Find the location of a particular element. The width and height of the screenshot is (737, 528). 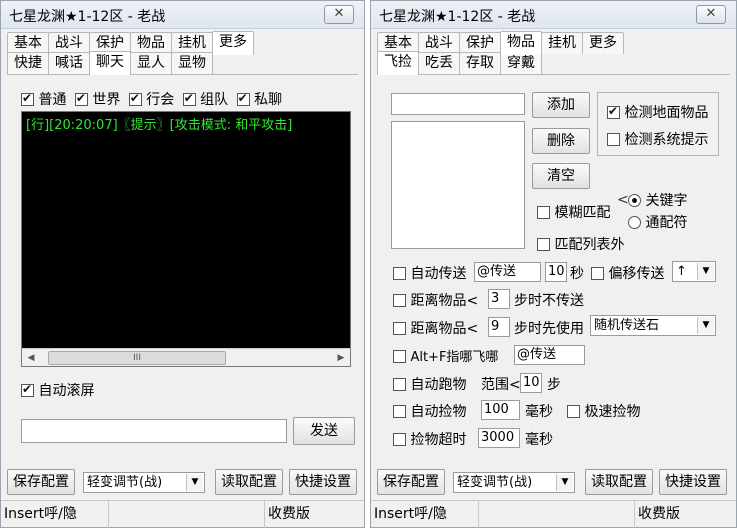

item-name-input is located at coordinates (458, 104).